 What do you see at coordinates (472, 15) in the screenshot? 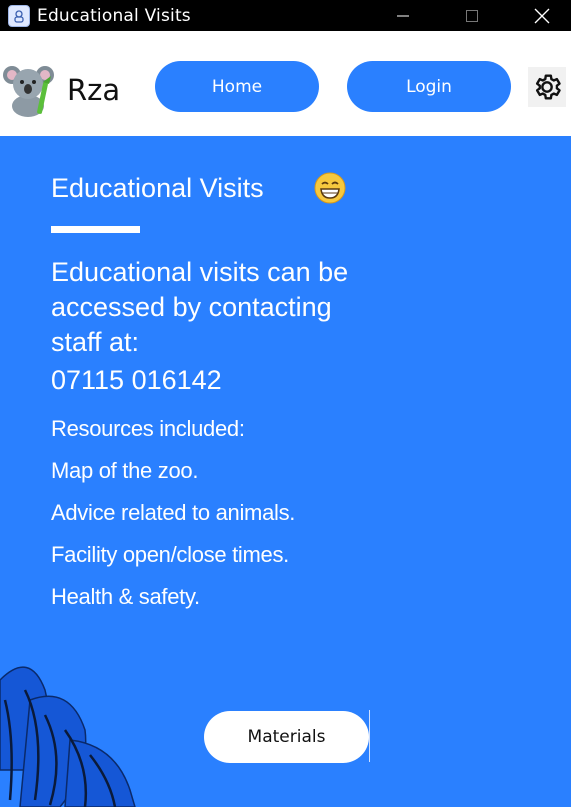
I see `maximize-icon` at bounding box center [472, 15].